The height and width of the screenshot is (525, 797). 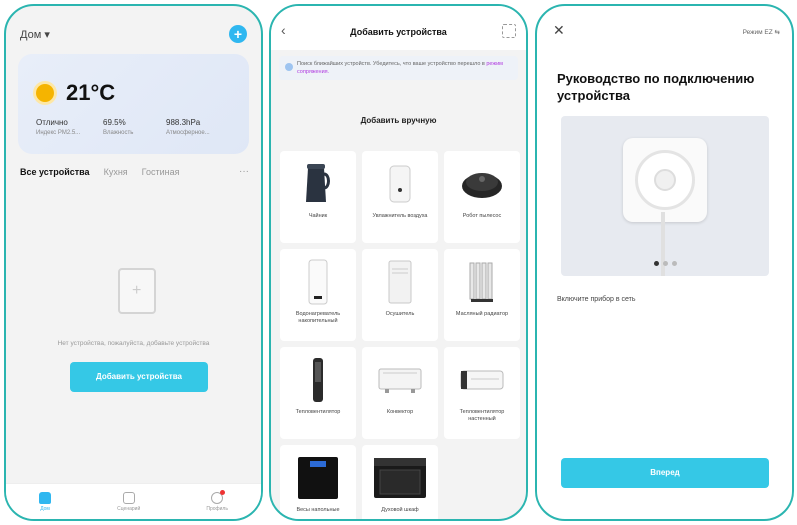 I want to click on device-label: Водонагреватель накопительный, so click(x=318, y=317).